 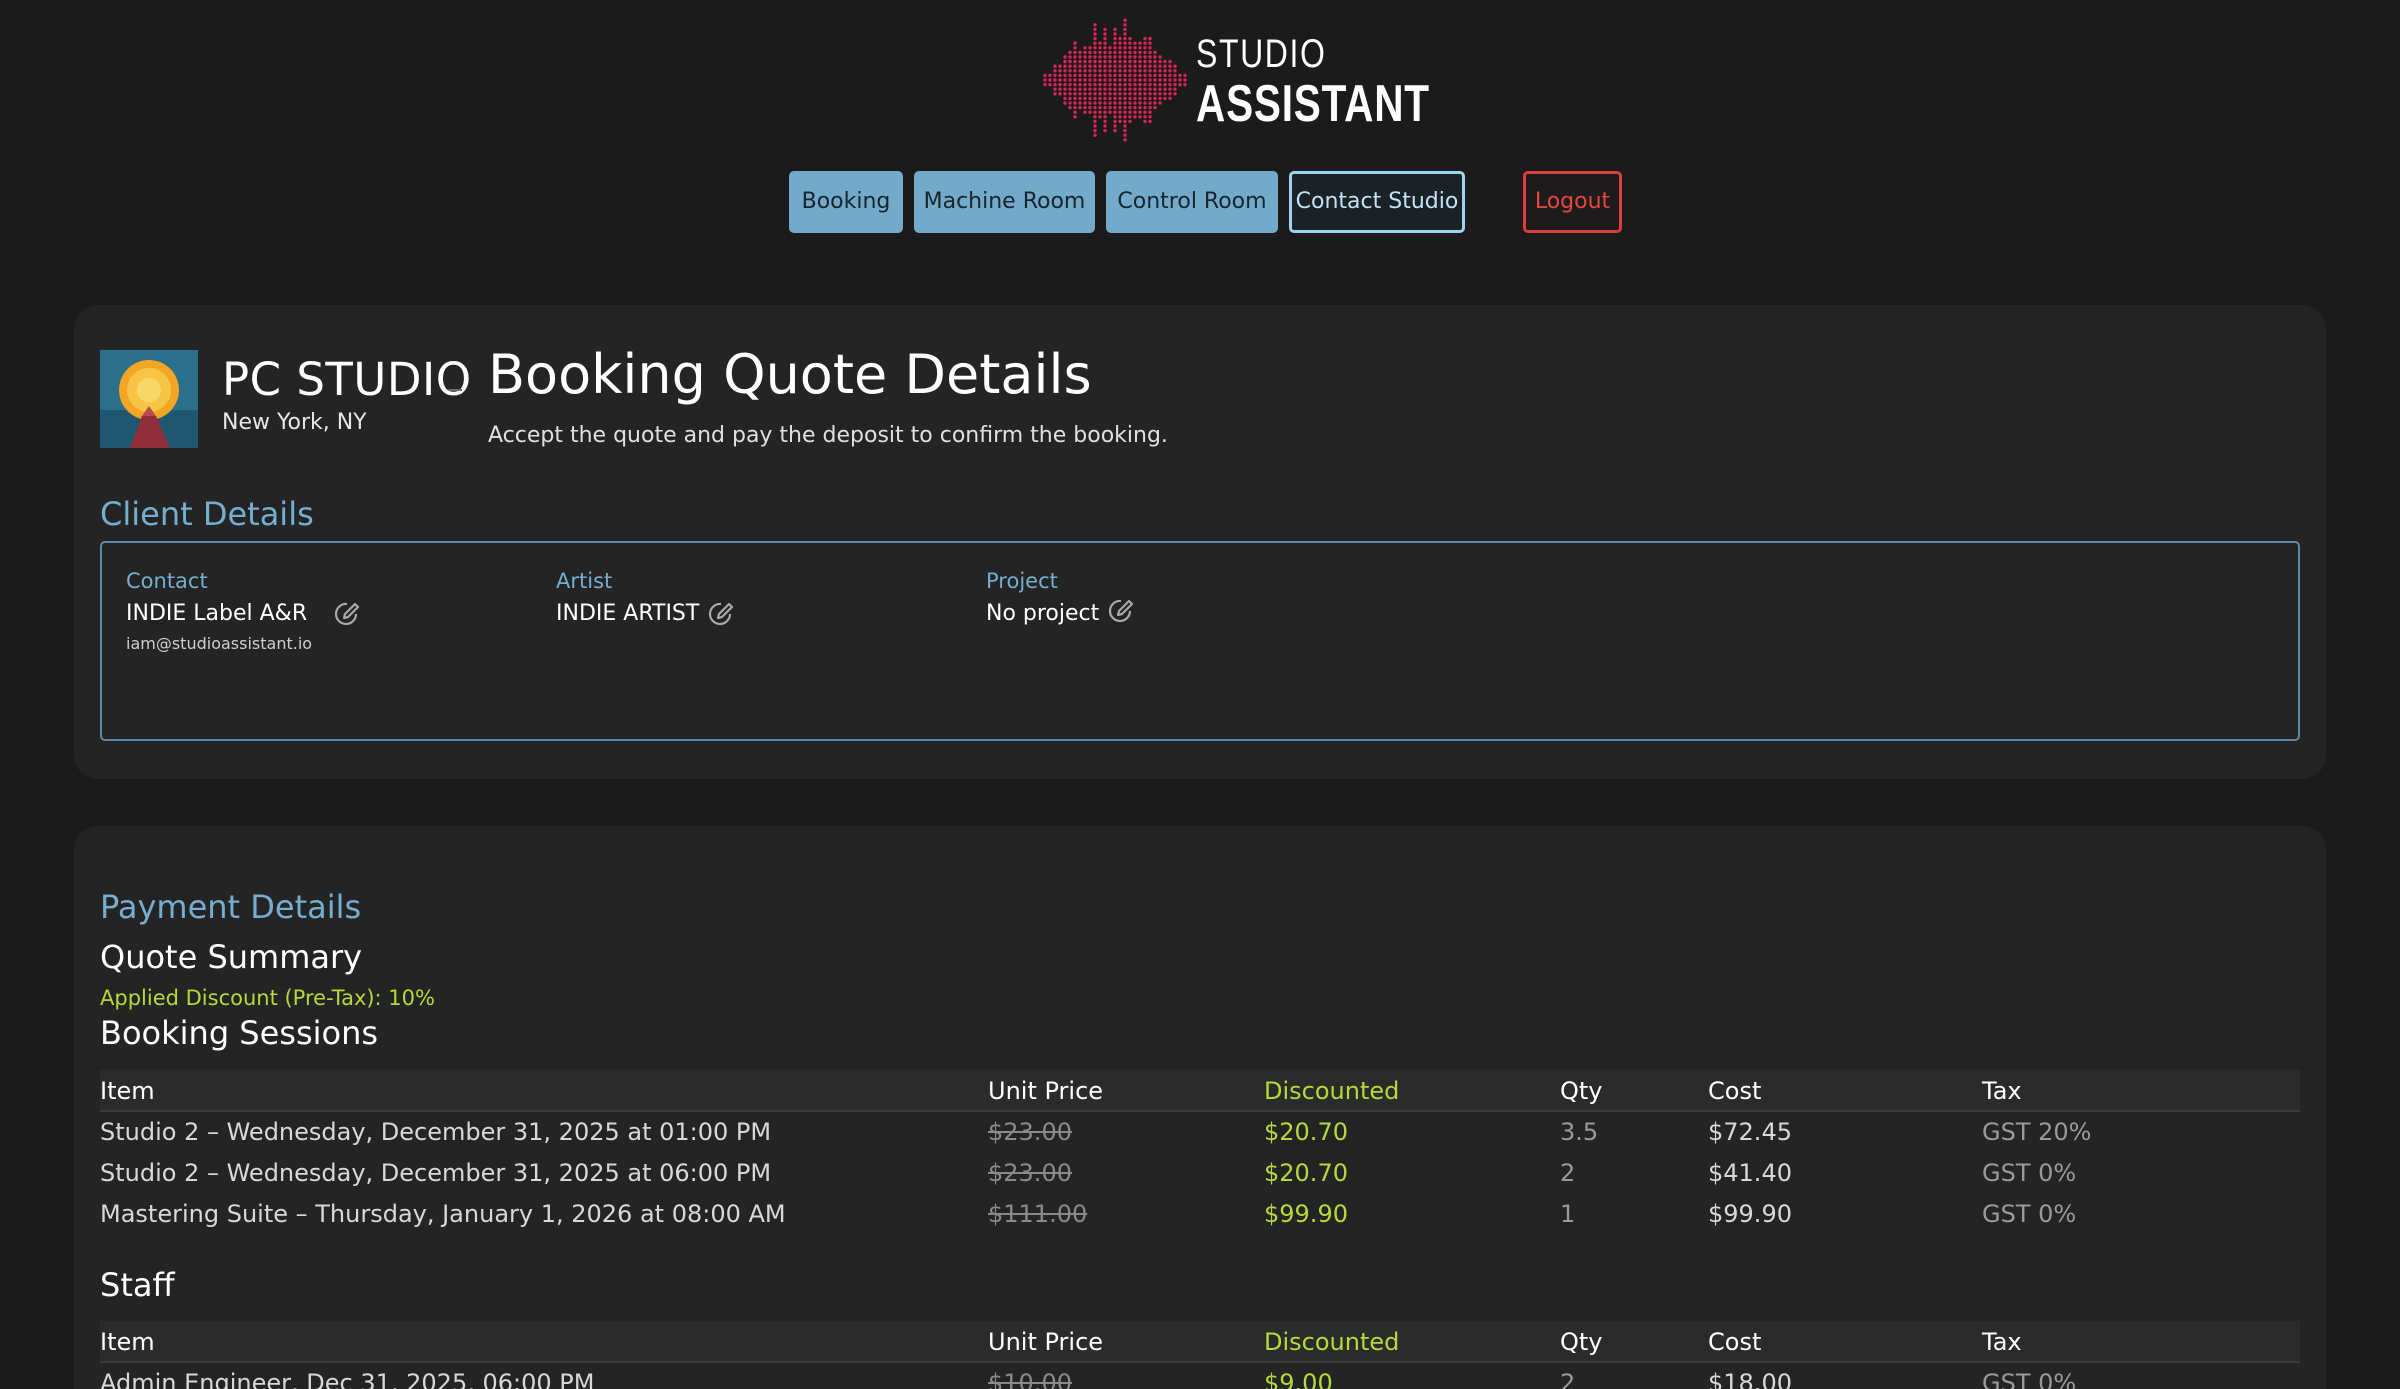 What do you see at coordinates (1750, 1132) in the screenshot?
I see `row-cost: $72.45` at bounding box center [1750, 1132].